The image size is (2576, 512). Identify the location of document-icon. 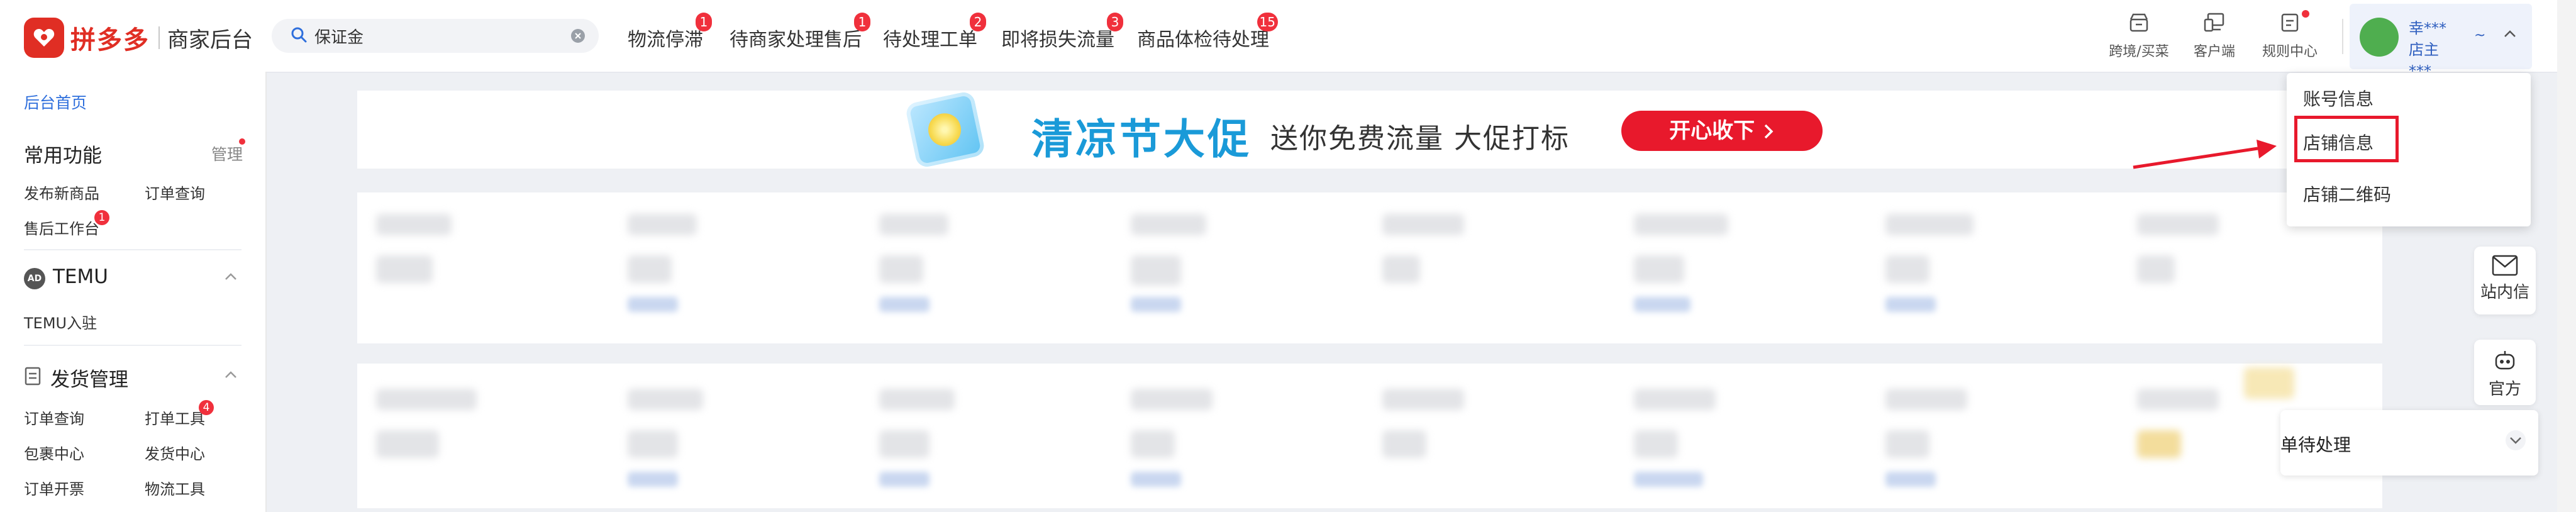
(33, 377).